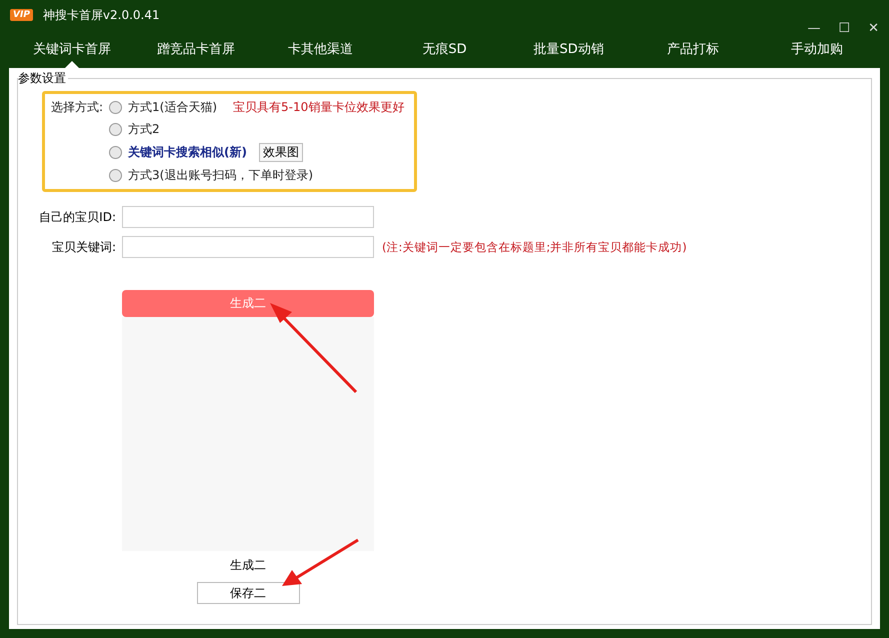  I want to click on vip-badge: VIP, so click(21, 15).